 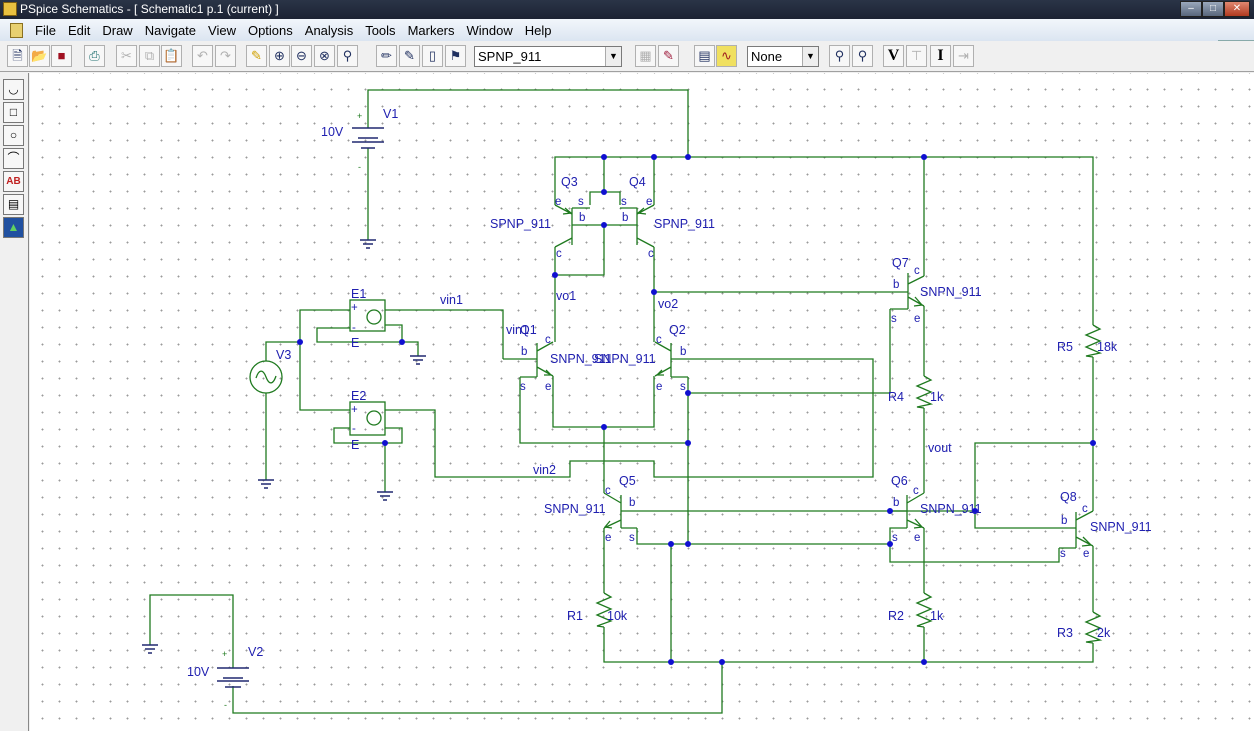 I want to click on menu-markers: Markers, so click(x=431, y=30).